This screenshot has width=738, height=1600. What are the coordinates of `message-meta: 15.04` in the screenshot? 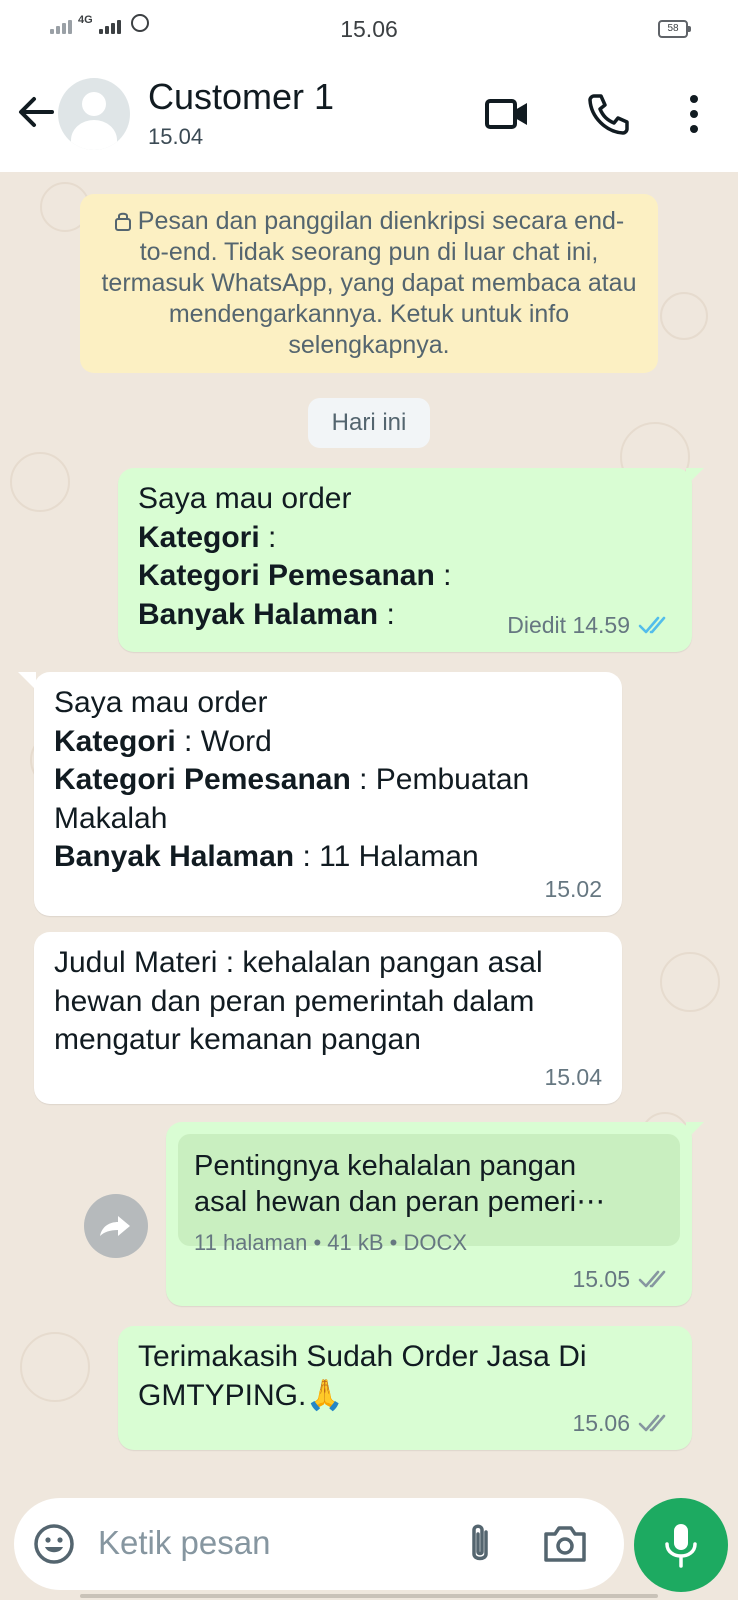 It's located at (573, 1077).